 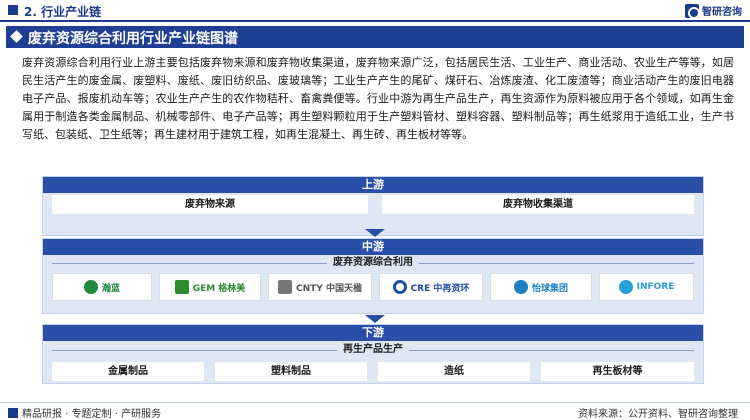 I want to click on footer-logo-icon, so click(x=13, y=412).